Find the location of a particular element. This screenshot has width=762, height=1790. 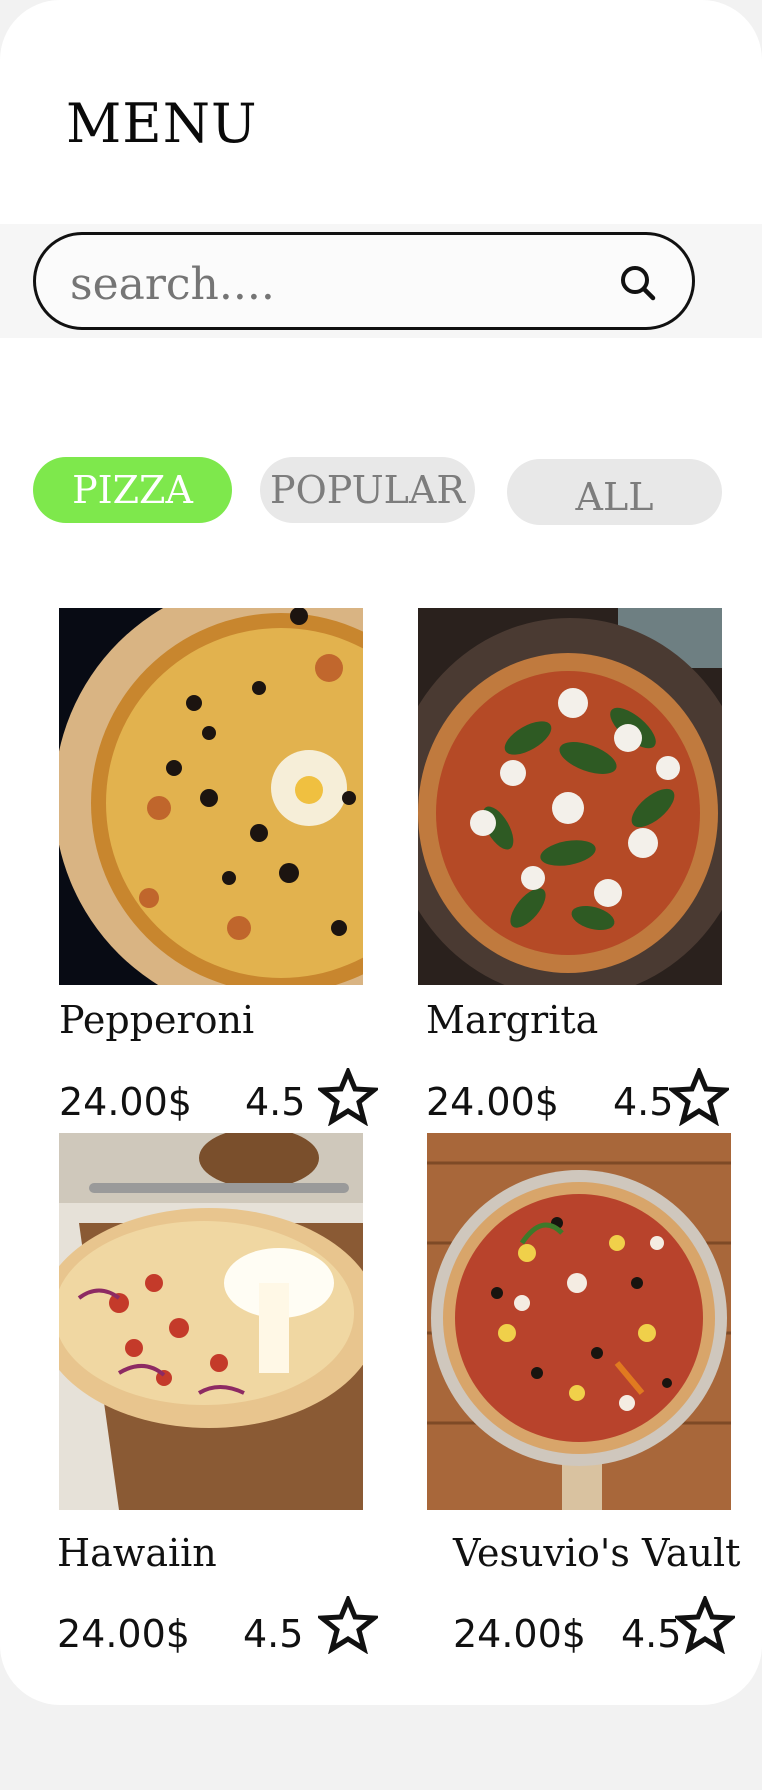

product-name: Pepperoni is located at coordinates (157, 1020).